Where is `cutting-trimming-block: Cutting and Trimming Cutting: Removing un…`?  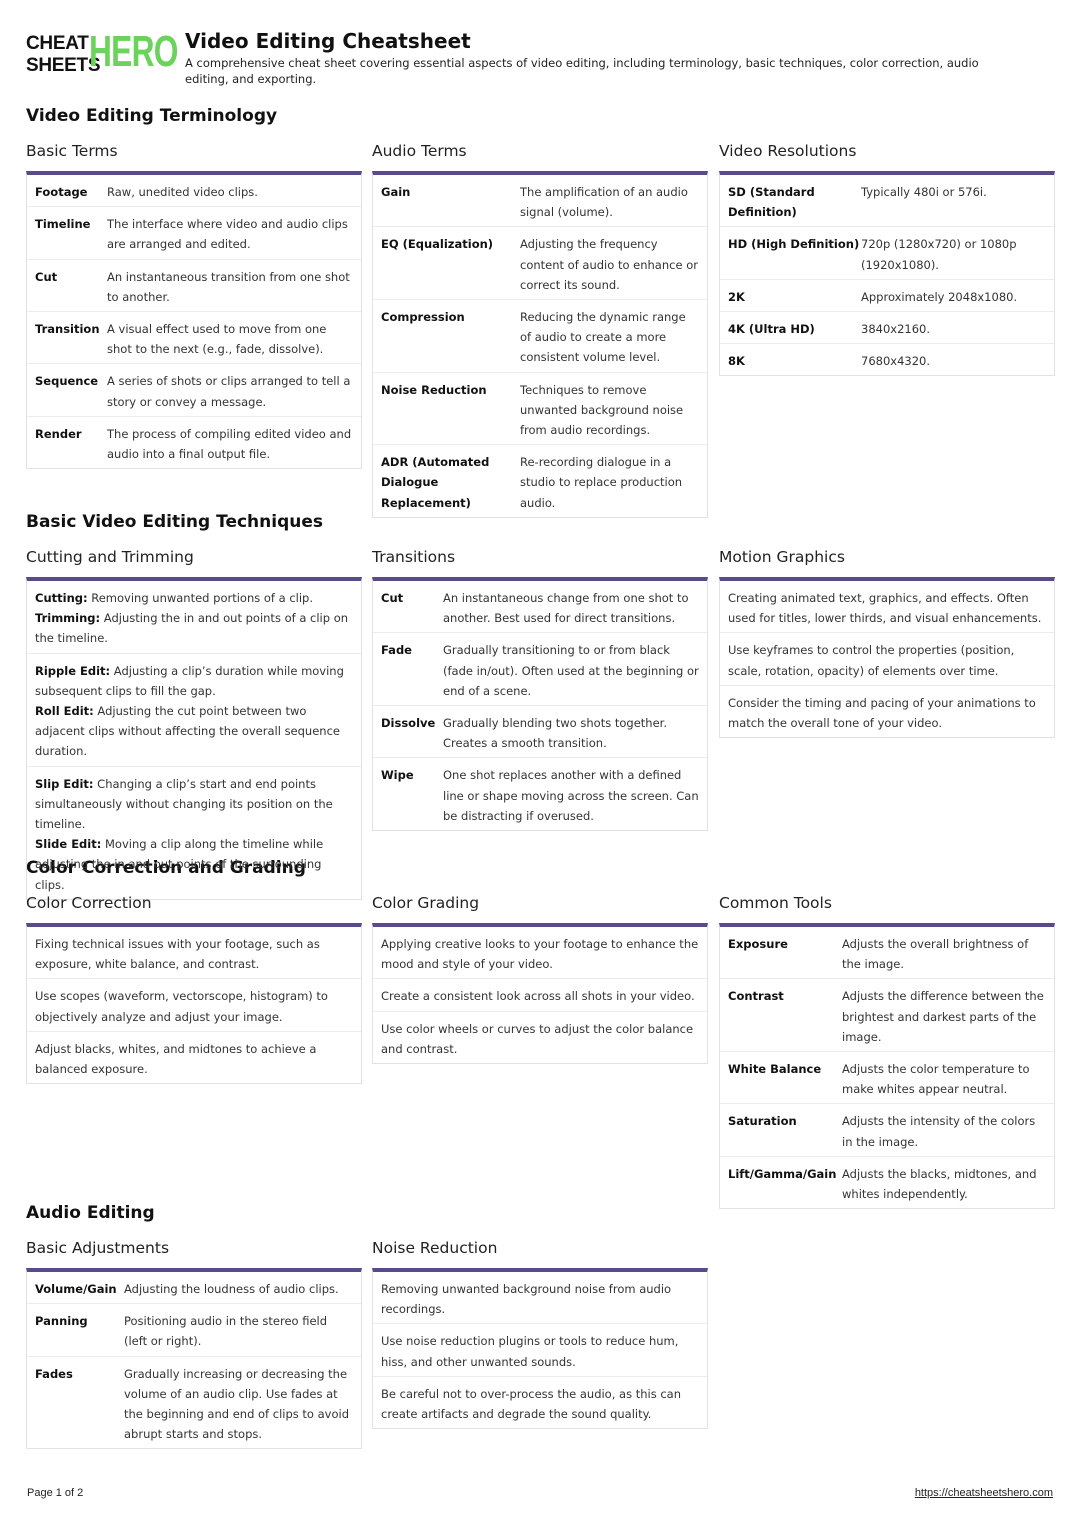
cutting-trimming-block: Cutting and Trimming Cutting: Removing un… is located at coordinates (194, 724).